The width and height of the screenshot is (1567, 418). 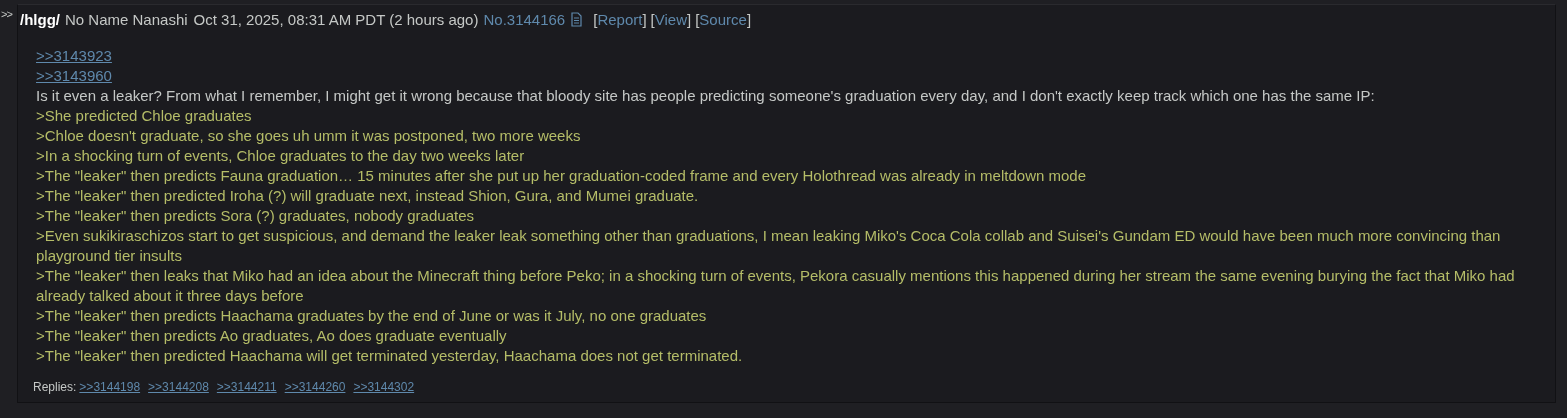 What do you see at coordinates (561, 176) in the screenshot?
I see `greentext-line: >The "leaker" then predicts Fauna graduation… 15 minutes after she put up her graduation-coded frame and every Holothread was already in meltdown mode` at bounding box center [561, 176].